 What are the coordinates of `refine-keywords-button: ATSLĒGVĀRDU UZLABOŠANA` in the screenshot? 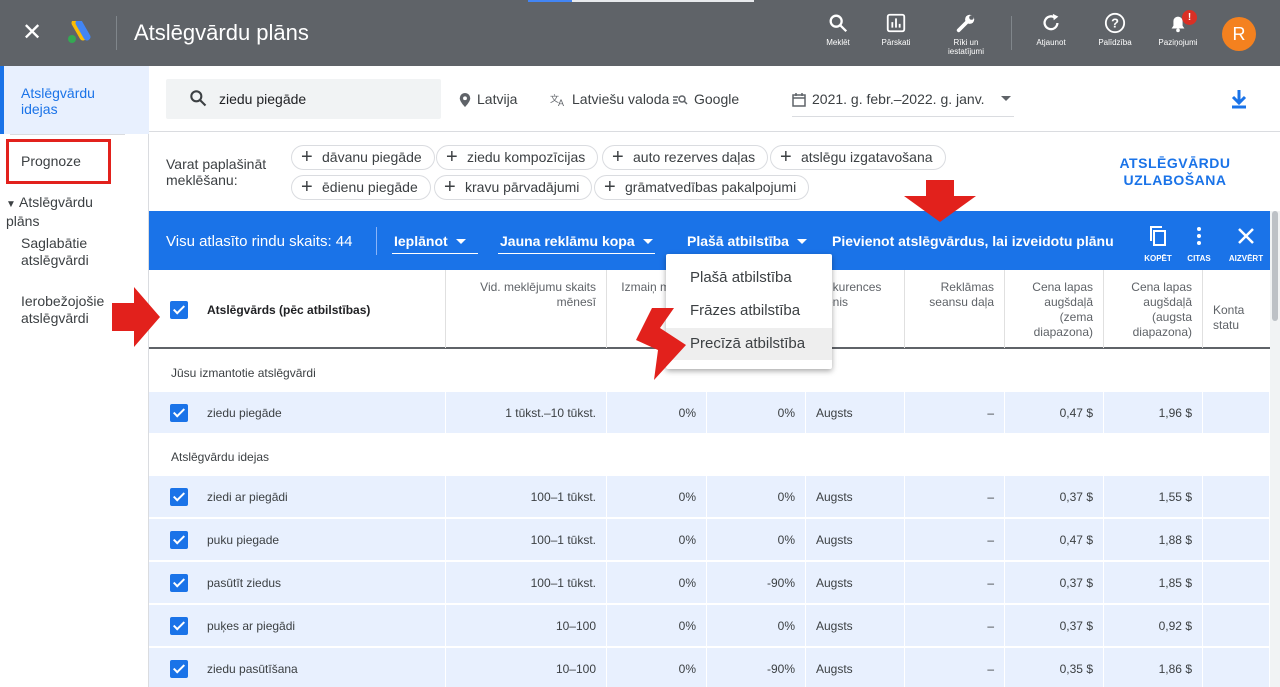 It's located at (1175, 172).